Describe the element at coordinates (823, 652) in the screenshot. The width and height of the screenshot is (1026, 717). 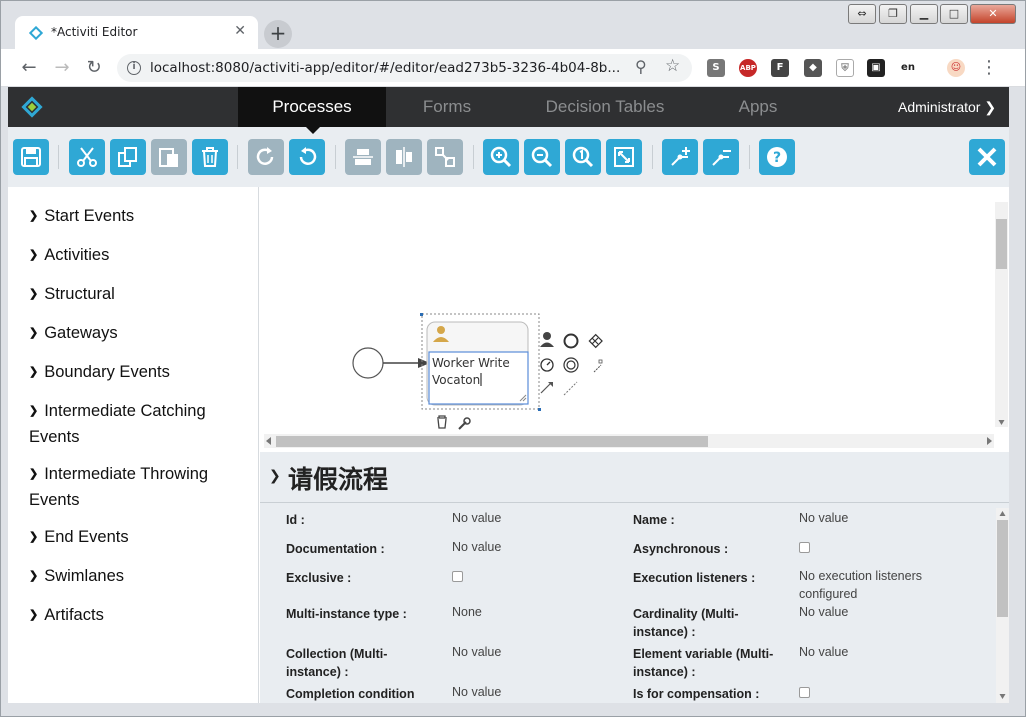
I see `prop-value-element-variable: No value` at that location.